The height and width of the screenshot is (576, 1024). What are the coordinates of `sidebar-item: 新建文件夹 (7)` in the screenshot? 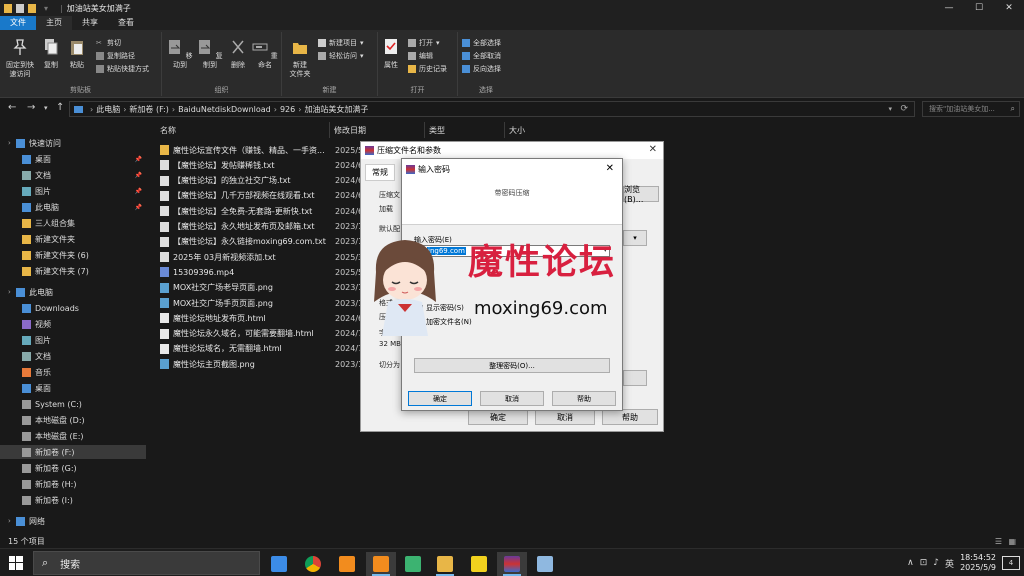 It's located at (73, 271).